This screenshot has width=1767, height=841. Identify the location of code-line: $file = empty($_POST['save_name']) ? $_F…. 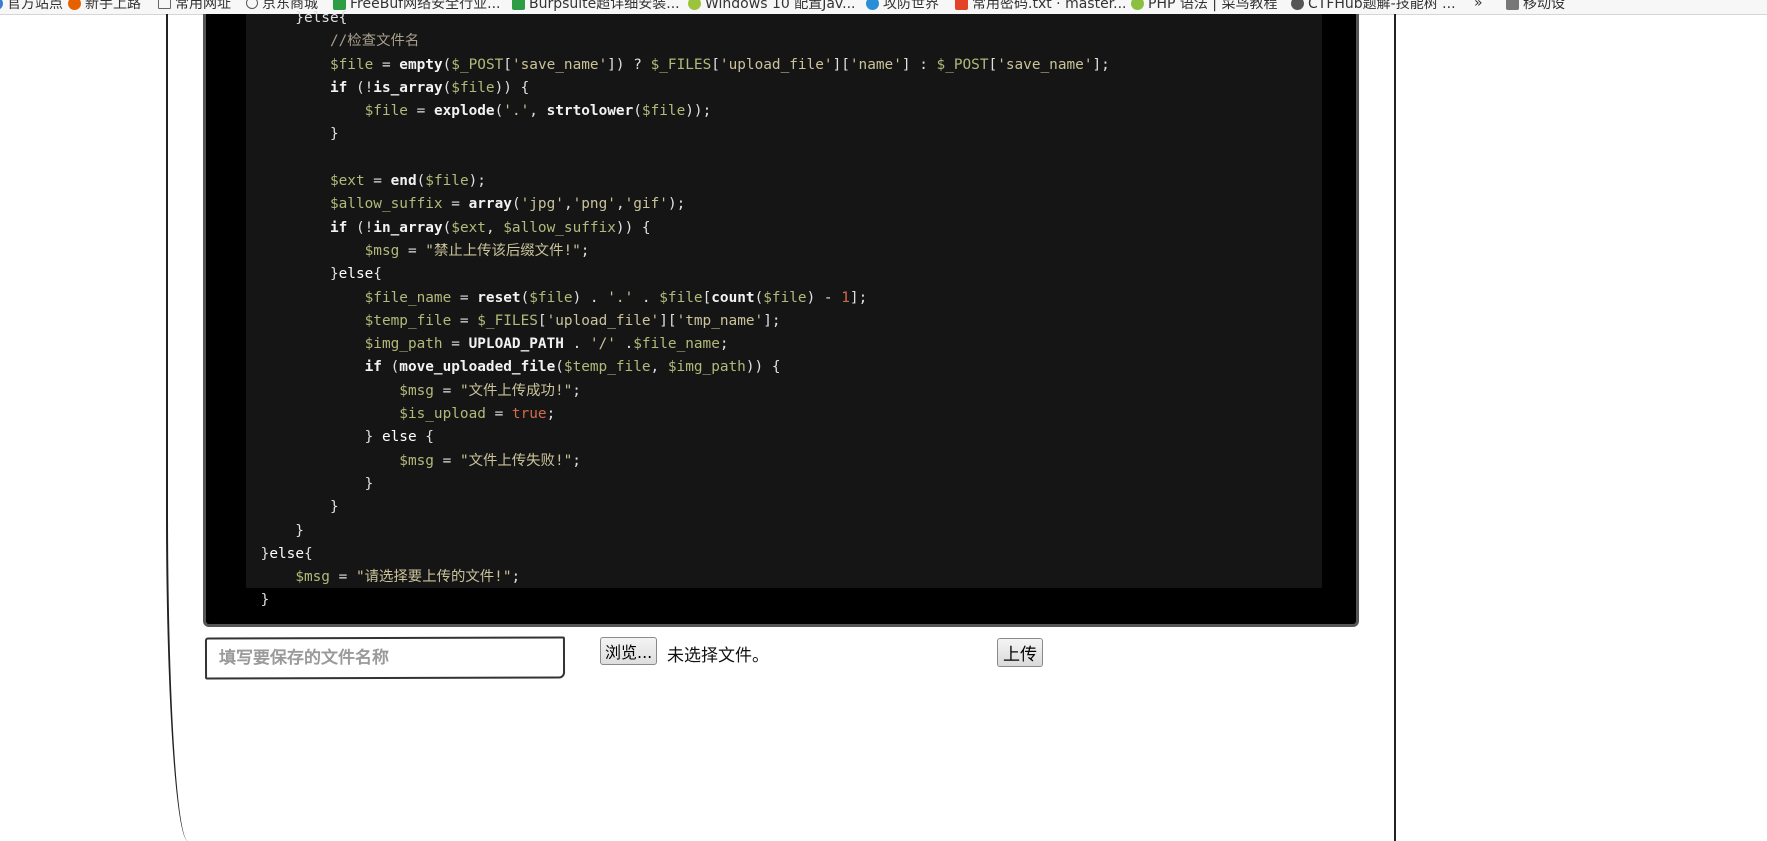
(668, 65).